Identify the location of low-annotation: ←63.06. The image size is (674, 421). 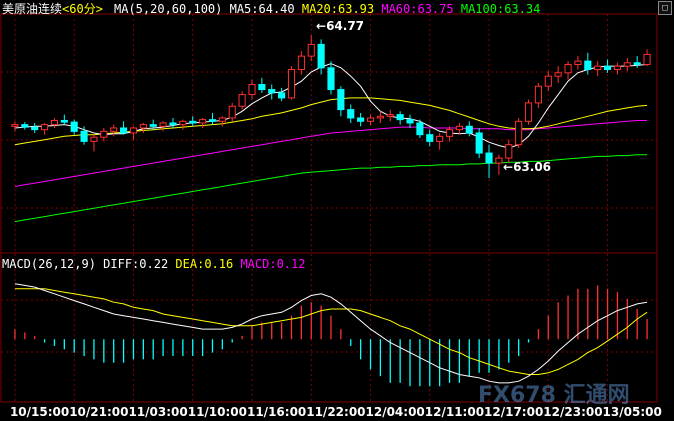
(527, 167).